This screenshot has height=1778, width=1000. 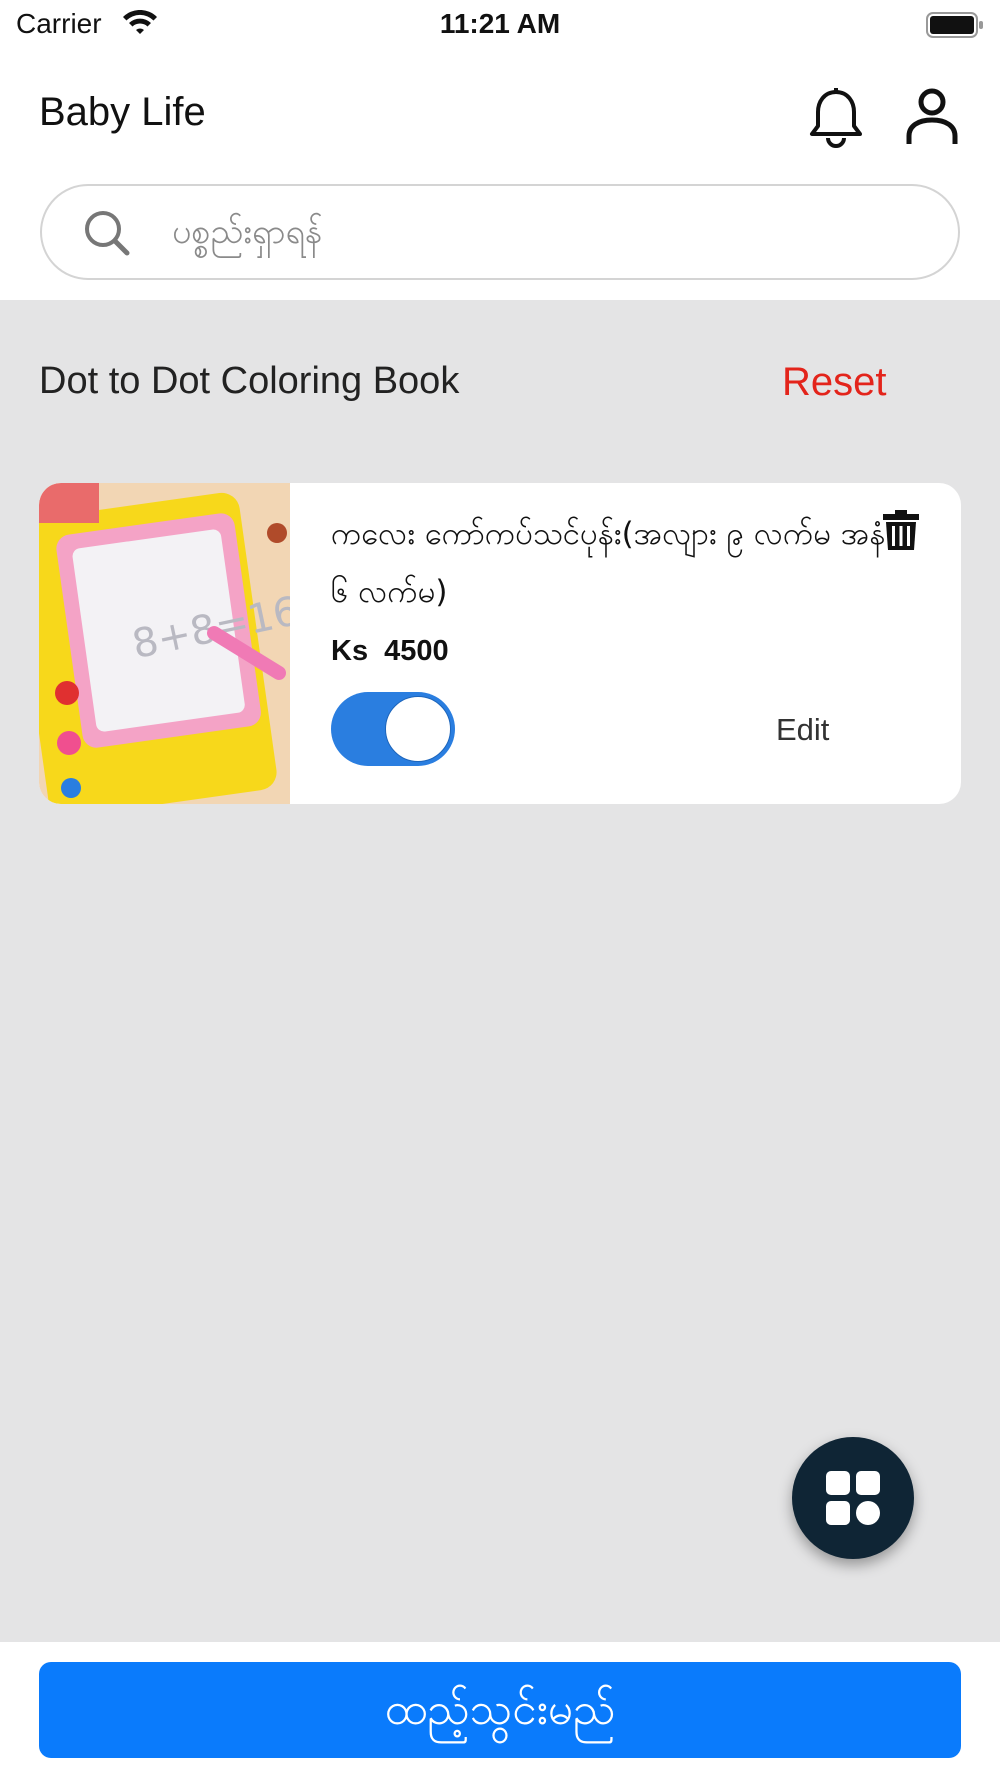 I want to click on reset-button: Reset, so click(x=834, y=382).